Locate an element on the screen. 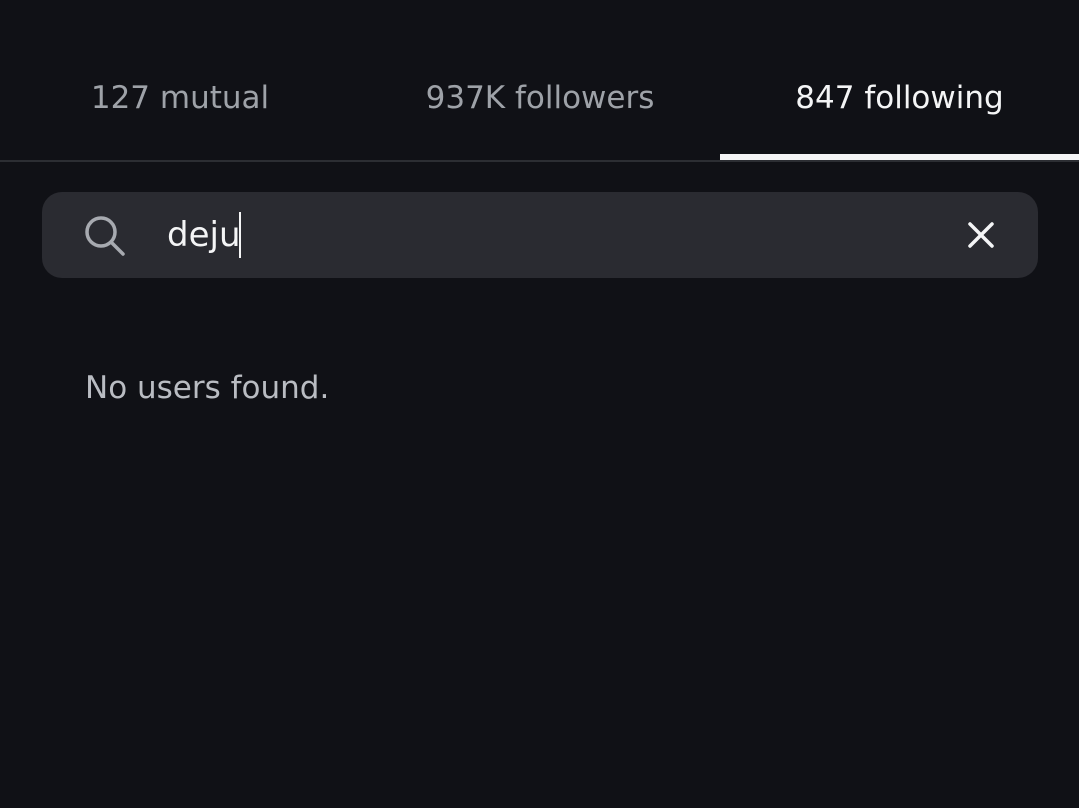 Image resolution: width=1079 pixels, height=808 pixels. search-box is located at coordinates (540, 235).